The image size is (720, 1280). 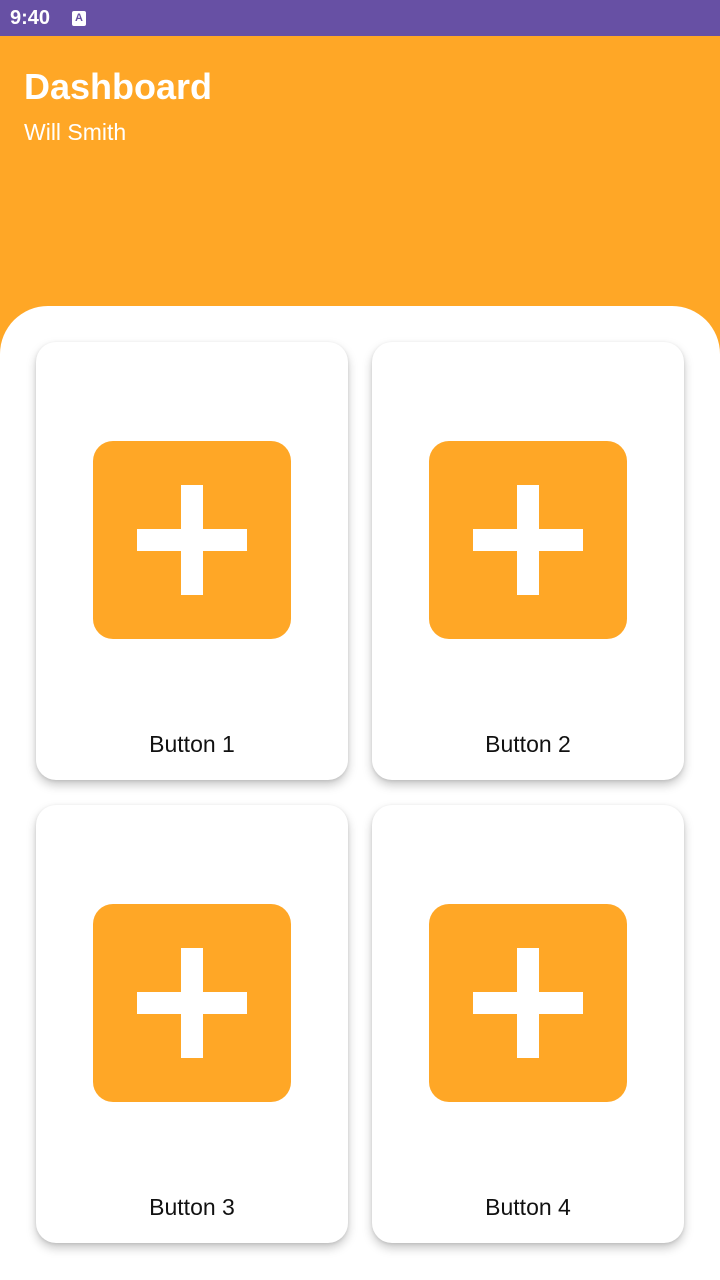 I want to click on user-name: Will Smith, so click(x=75, y=132).